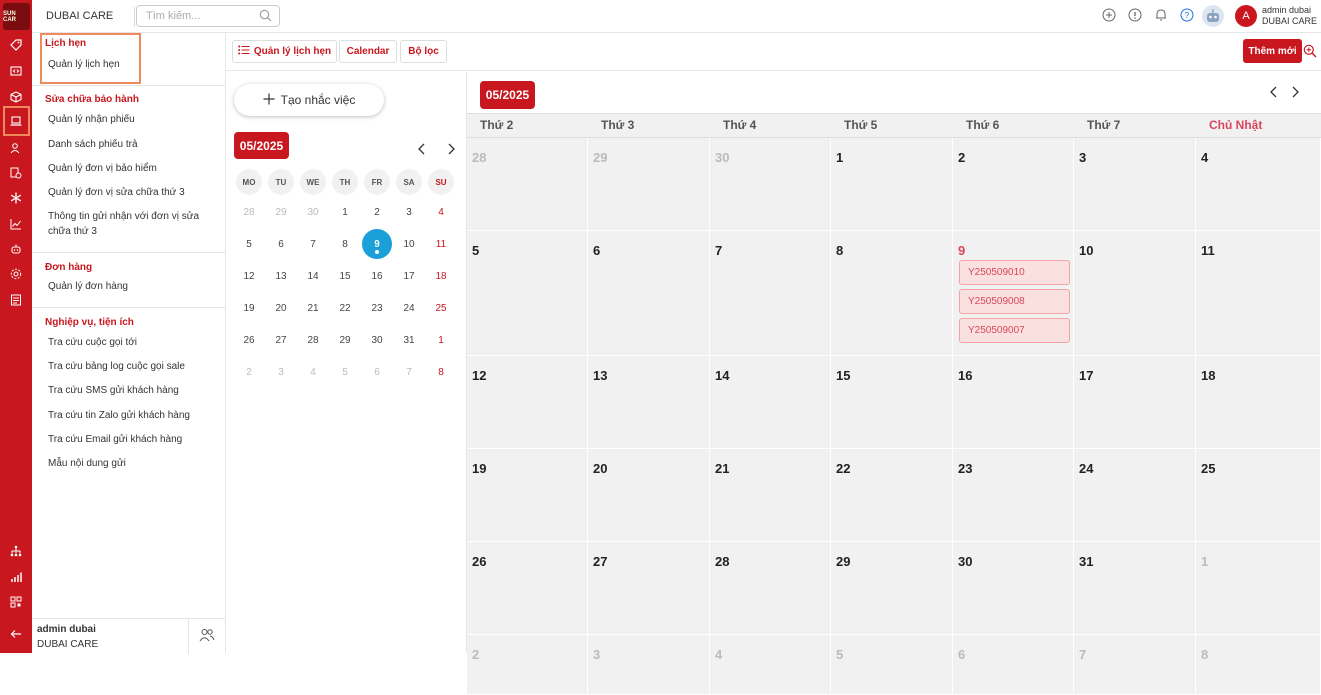  What do you see at coordinates (1289, 16) in the screenshot?
I see `user-info: admin dubai DUBAI CARE` at bounding box center [1289, 16].